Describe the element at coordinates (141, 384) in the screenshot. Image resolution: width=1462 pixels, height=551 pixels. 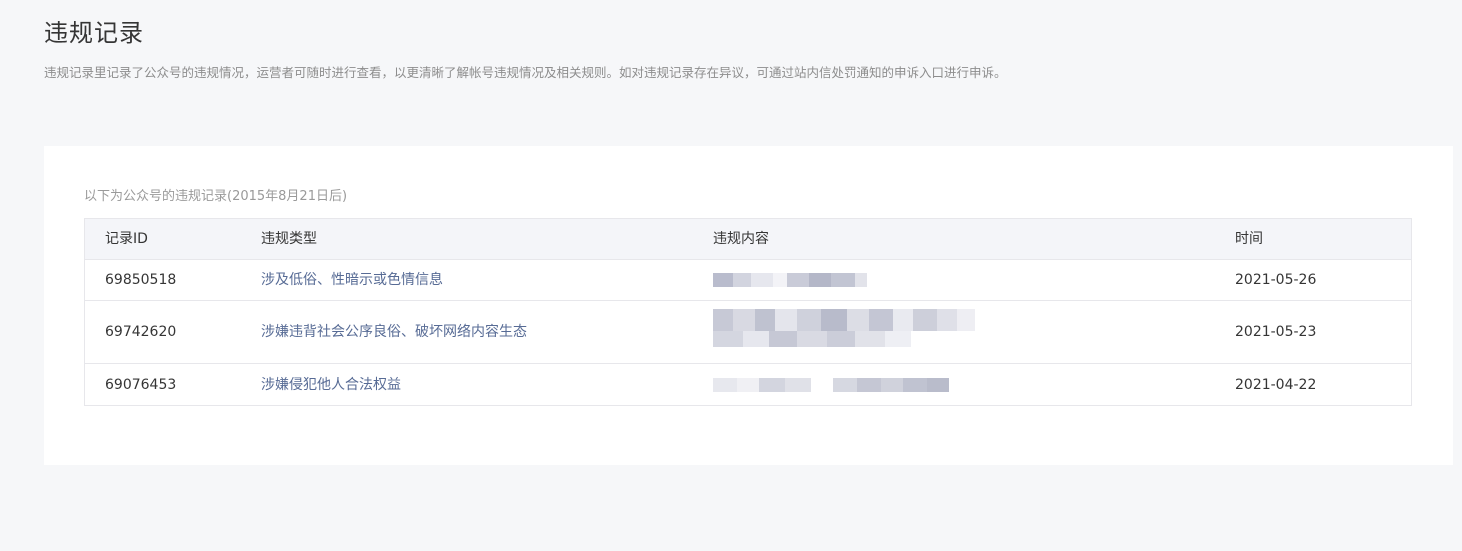
I see `record-id: 69076453` at that location.